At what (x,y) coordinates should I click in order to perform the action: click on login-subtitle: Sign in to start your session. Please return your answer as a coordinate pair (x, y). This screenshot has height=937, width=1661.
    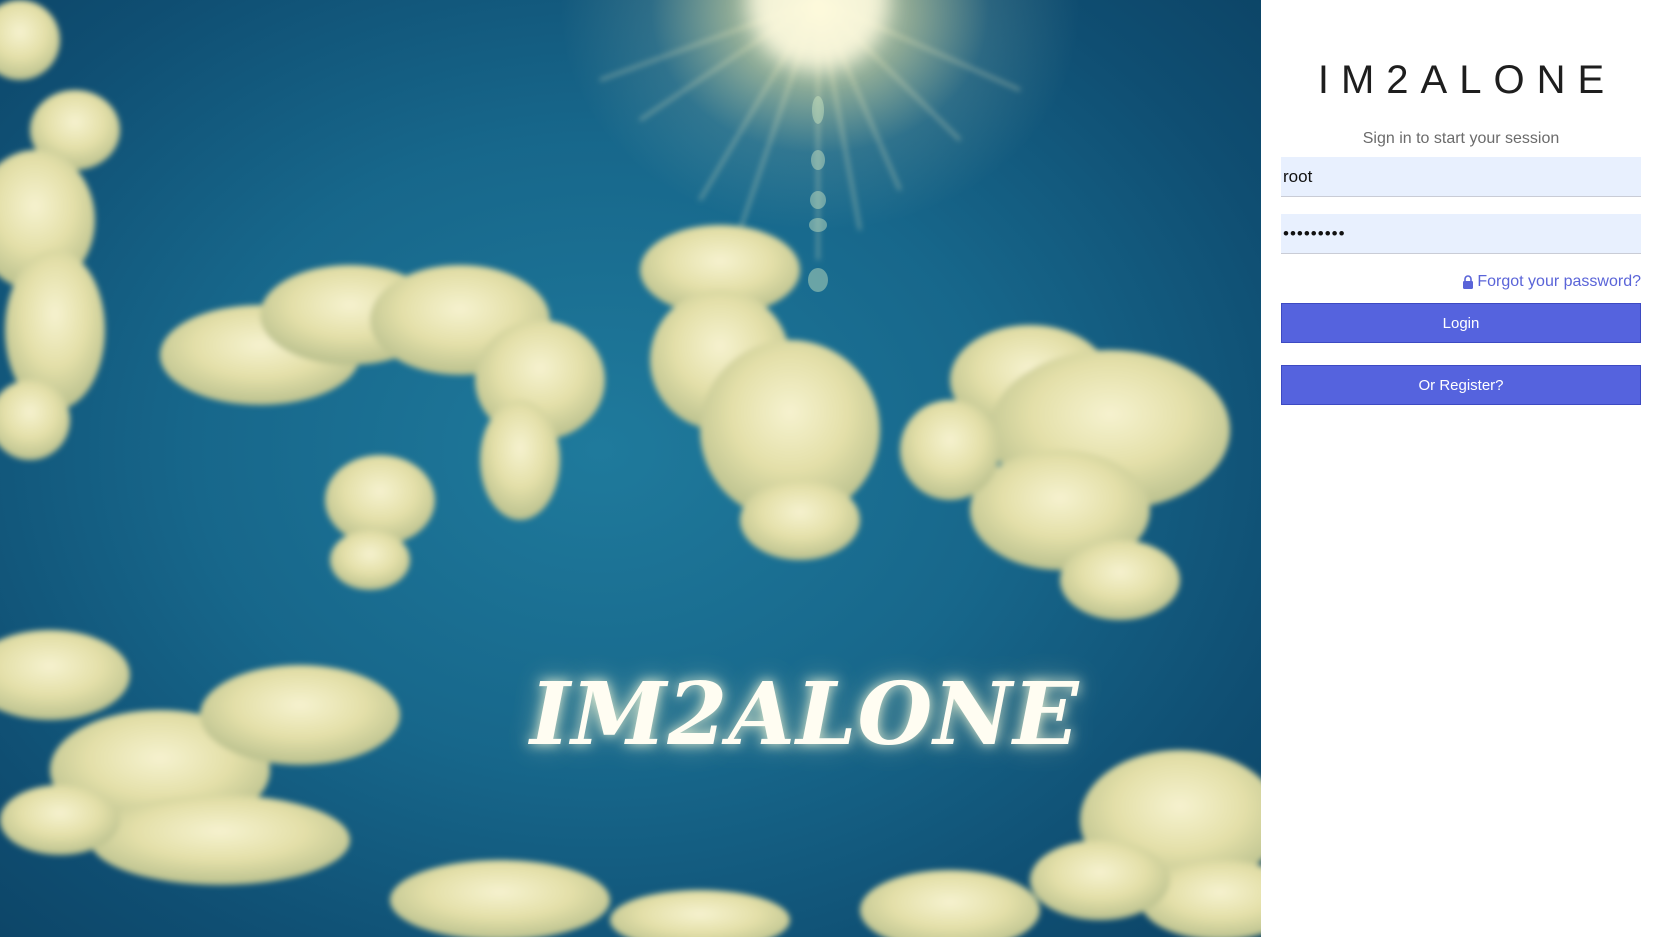
    Looking at the image, I should click on (1461, 138).